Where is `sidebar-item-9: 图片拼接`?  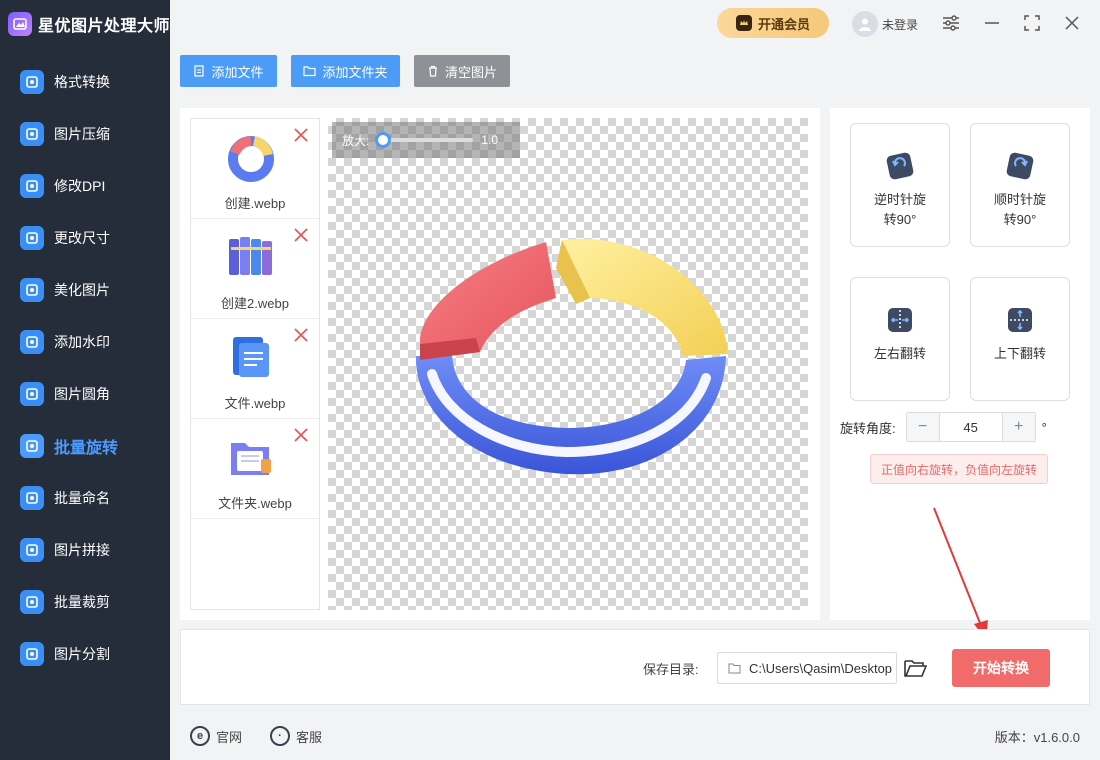
sidebar-item-9: 图片拼接 is located at coordinates (85, 550).